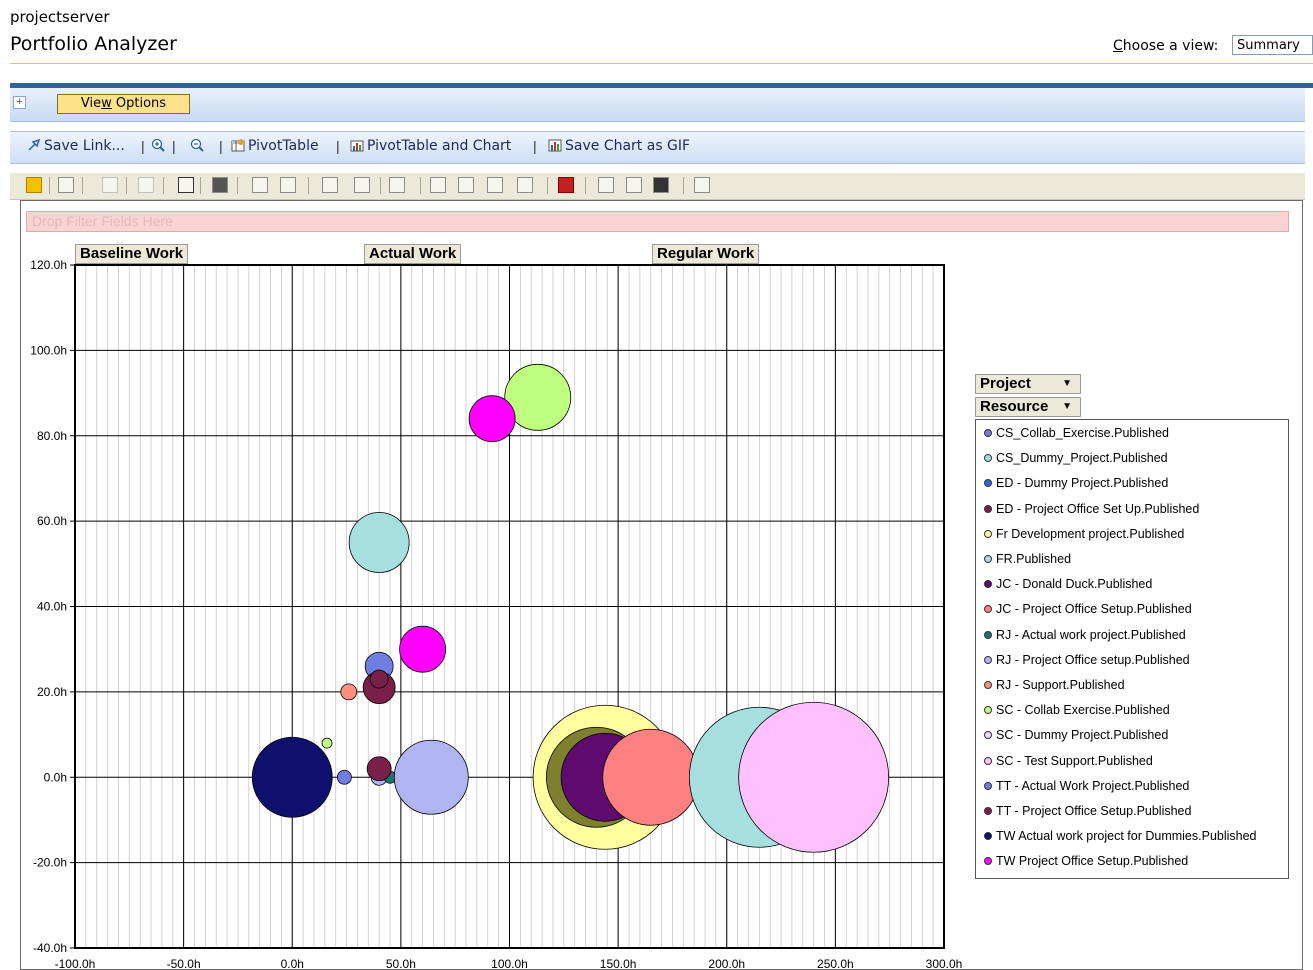  What do you see at coordinates (835, 963) in the screenshot?
I see `x-tick-label: 250.0h` at bounding box center [835, 963].